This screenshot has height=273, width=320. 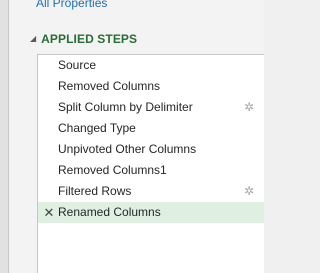 I want to click on applied-step-label: Source, so click(x=77, y=65).